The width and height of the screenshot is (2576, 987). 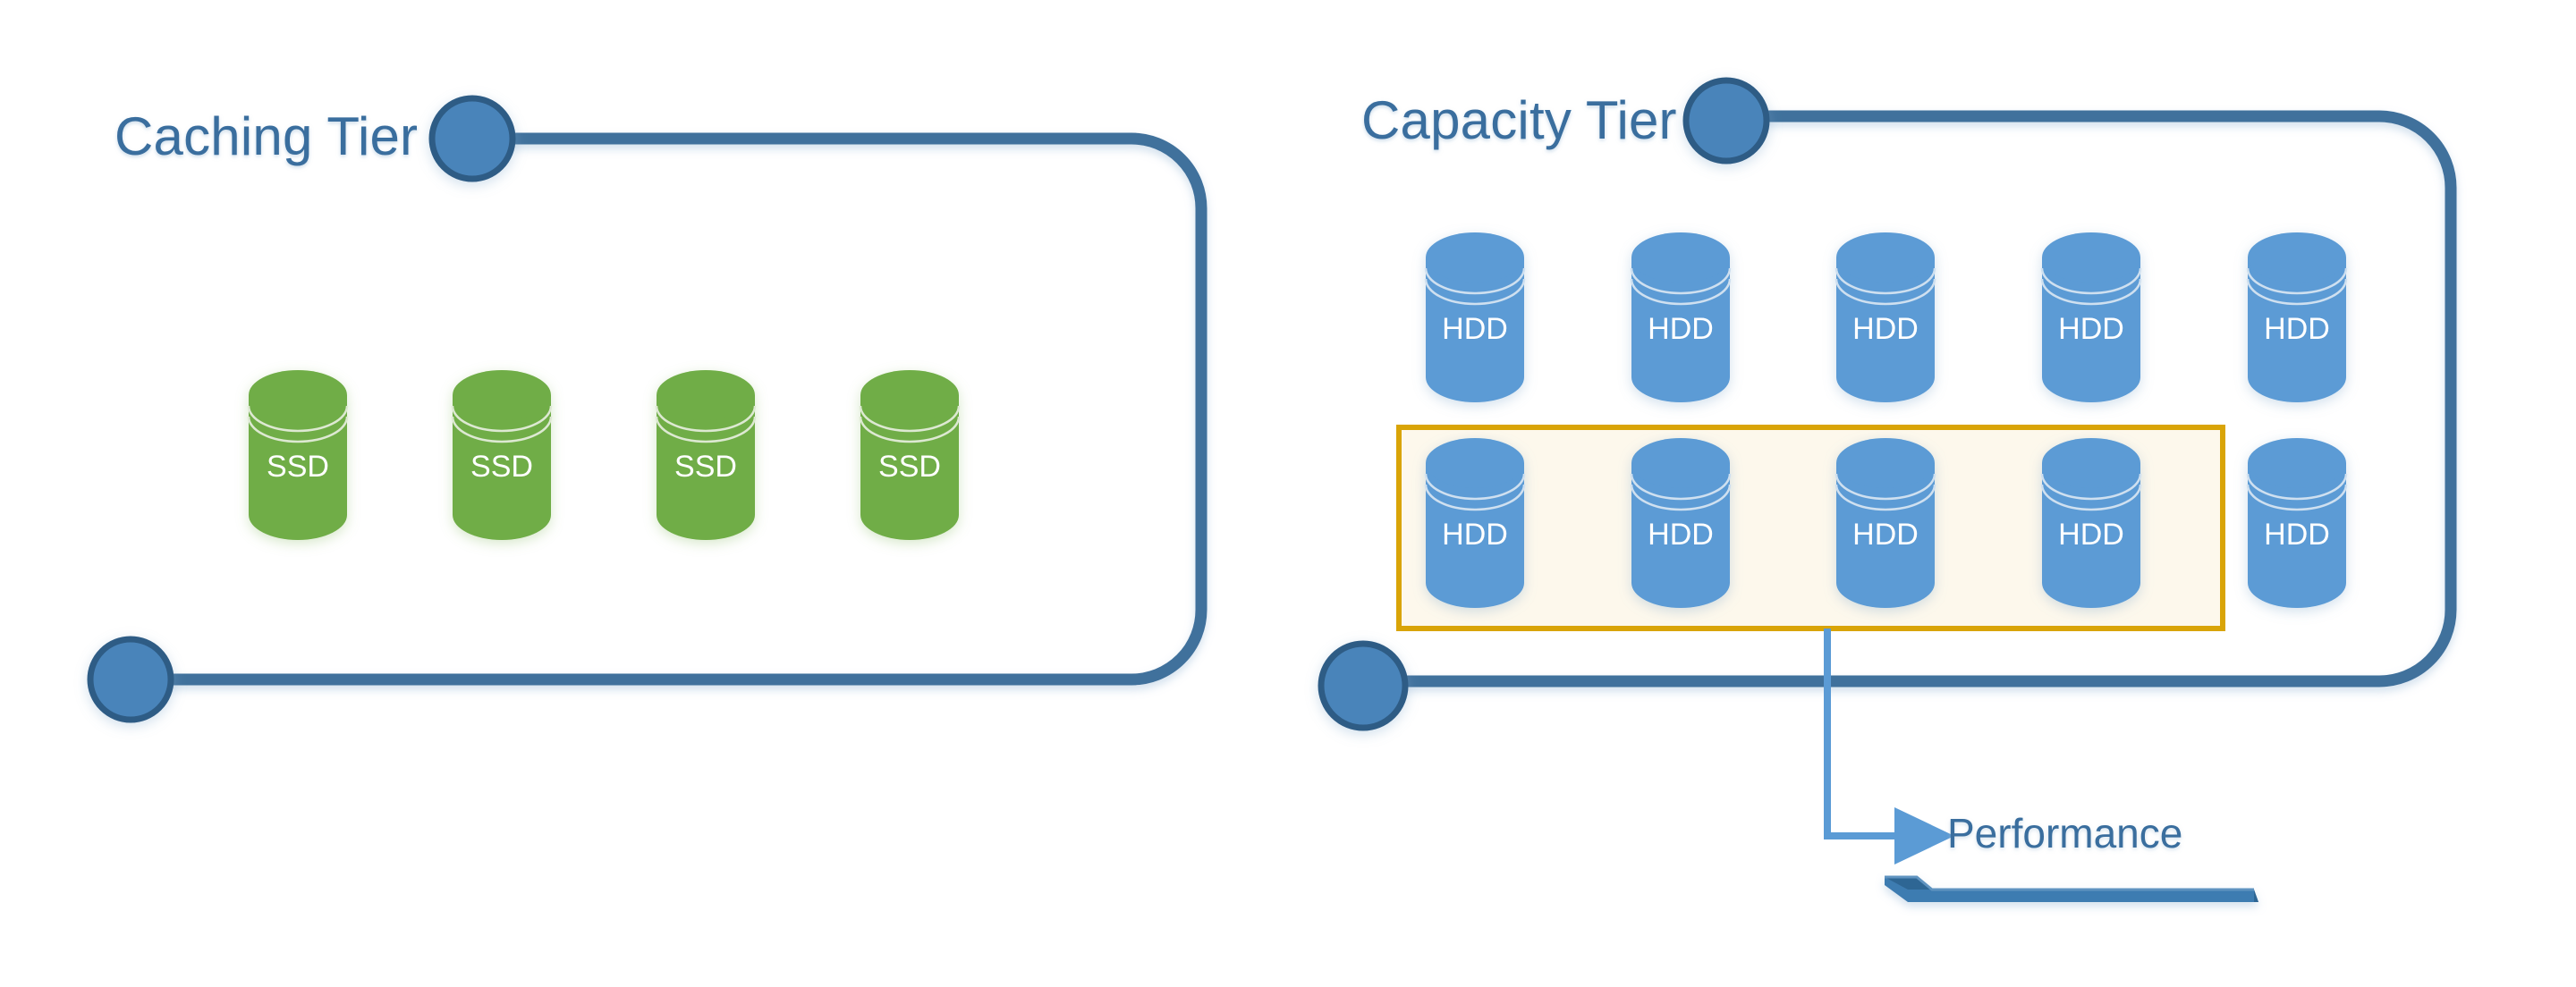 I want to click on hdd-bottom-3: HDD, so click(x=1885, y=523).